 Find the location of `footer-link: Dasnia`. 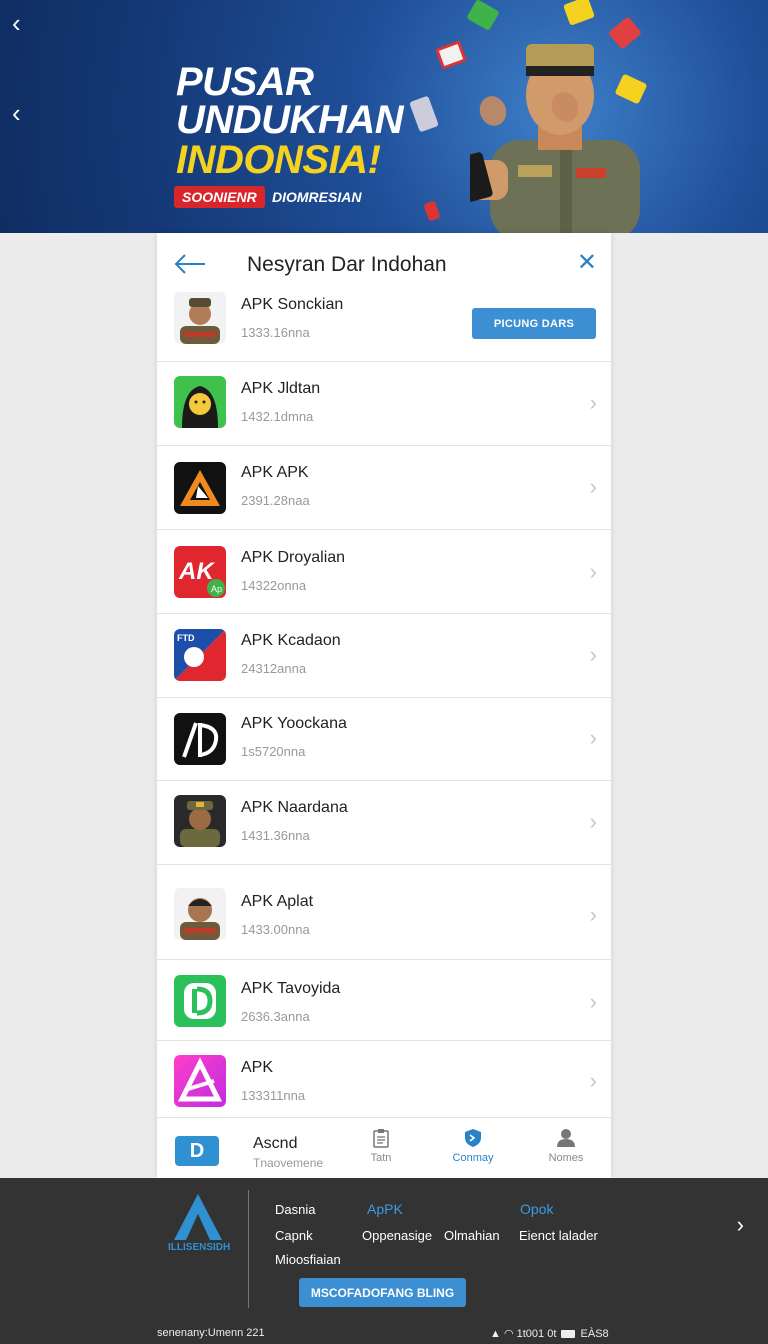

footer-link: Dasnia is located at coordinates (295, 1209).